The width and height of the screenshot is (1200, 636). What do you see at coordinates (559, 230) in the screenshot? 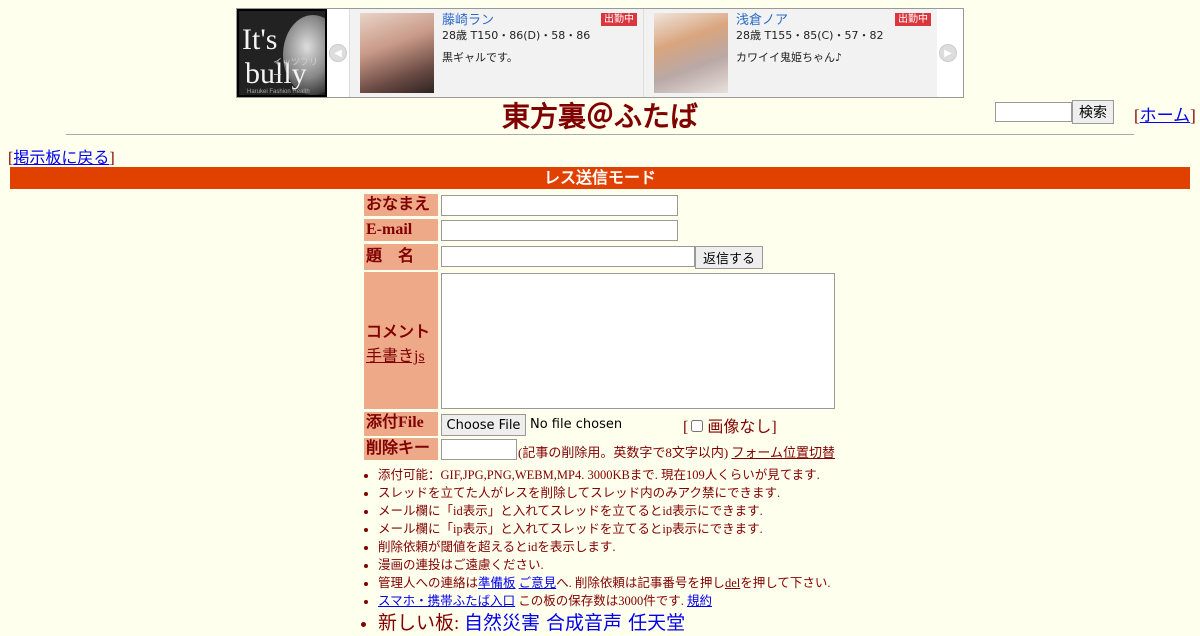
I see `email-field` at bounding box center [559, 230].